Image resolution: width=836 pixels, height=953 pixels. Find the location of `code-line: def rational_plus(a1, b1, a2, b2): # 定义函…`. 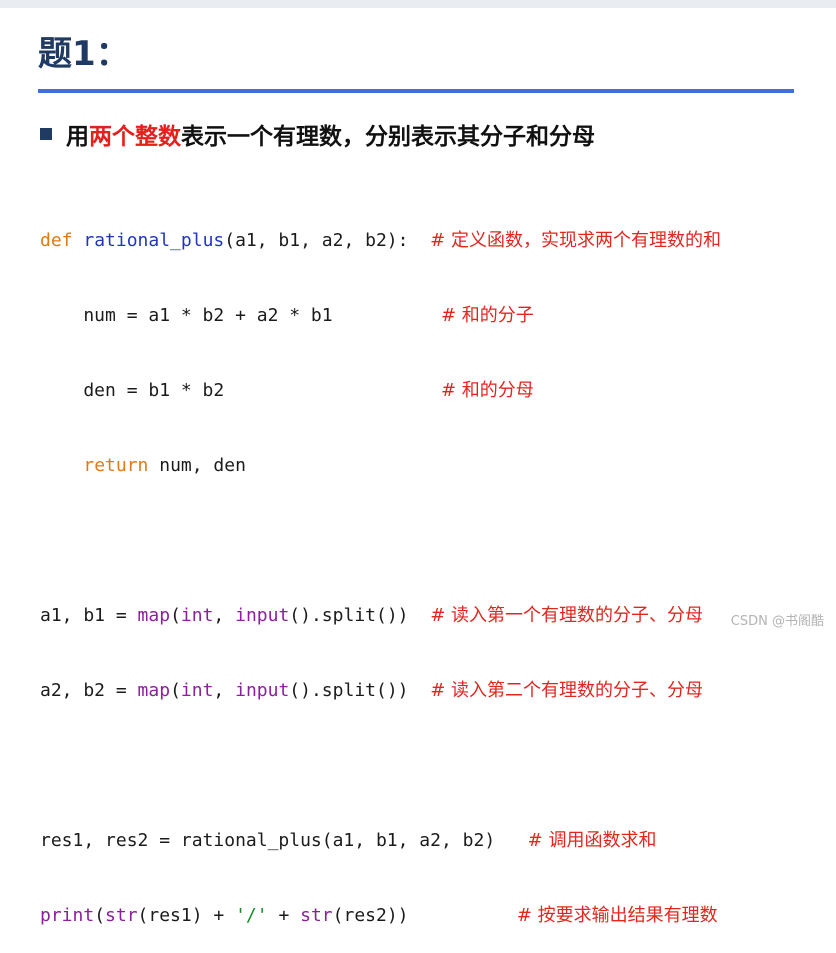

code-line: def rational_plus(a1, b1, a2, b2): # 定义函… is located at coordinates (380, 240).